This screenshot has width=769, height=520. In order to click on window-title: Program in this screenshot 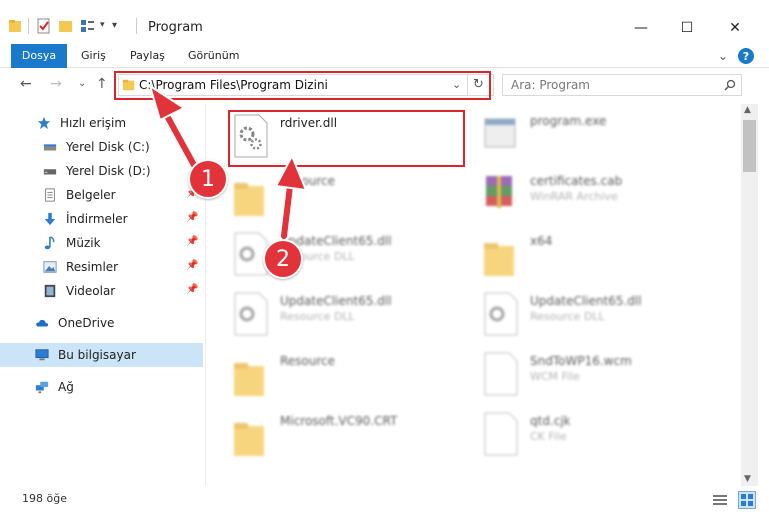, I will do `click(175, 27)`.